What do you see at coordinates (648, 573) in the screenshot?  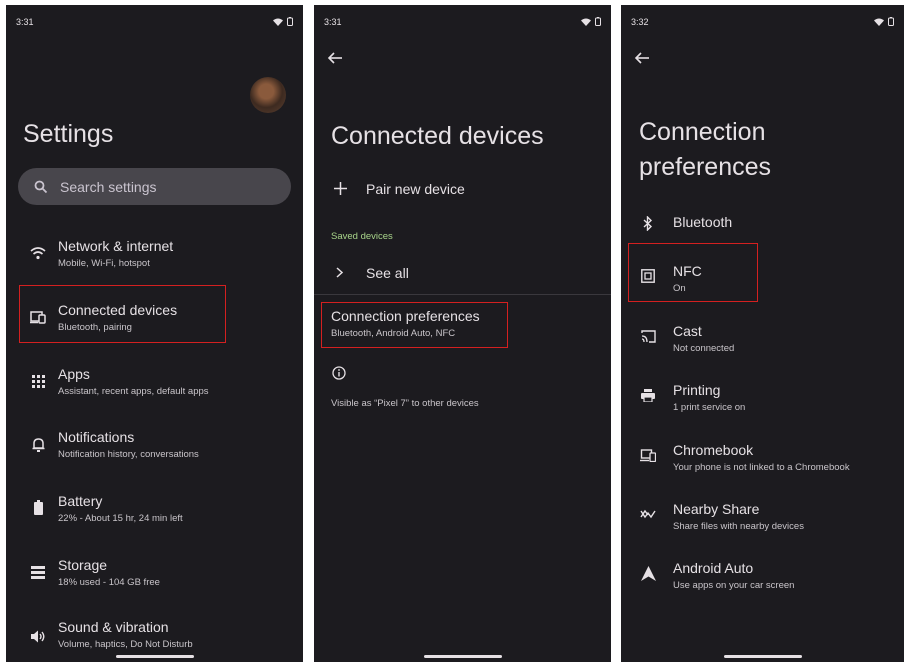 I see `android-auto-icon` at bounding box center [648, 573].